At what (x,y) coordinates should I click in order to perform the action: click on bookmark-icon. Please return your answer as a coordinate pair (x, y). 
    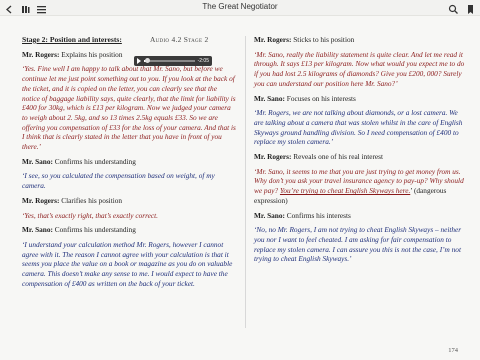
    Looking at the image, I should click on (470, 8).